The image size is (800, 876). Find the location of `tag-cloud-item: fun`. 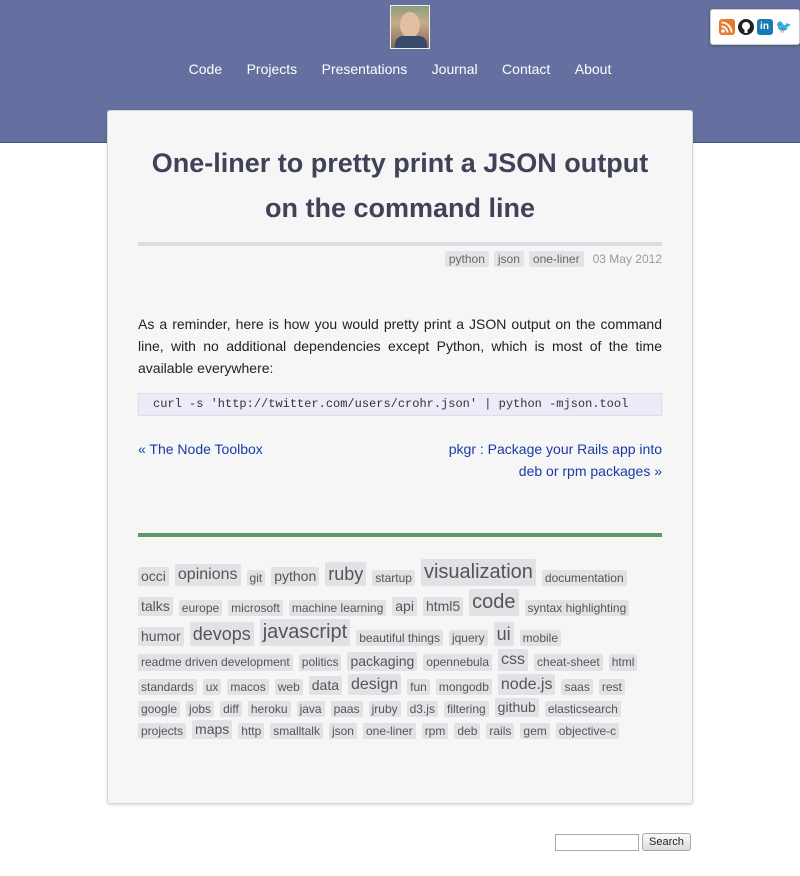

tag-cloud-item: fun is located at coordinates (418, 687).